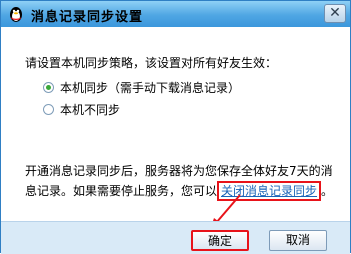  I want to click on info-text-end: 。, so click(327, 191).